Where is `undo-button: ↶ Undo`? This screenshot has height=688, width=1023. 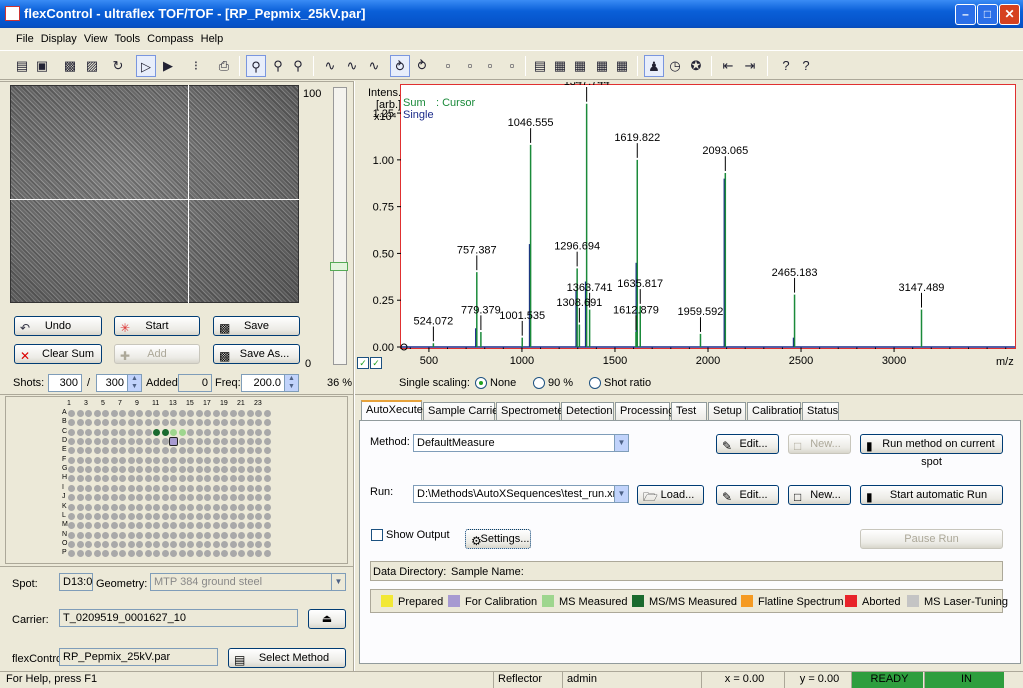
undo-button: ↶ Undo is located at coordinates (58, 326).